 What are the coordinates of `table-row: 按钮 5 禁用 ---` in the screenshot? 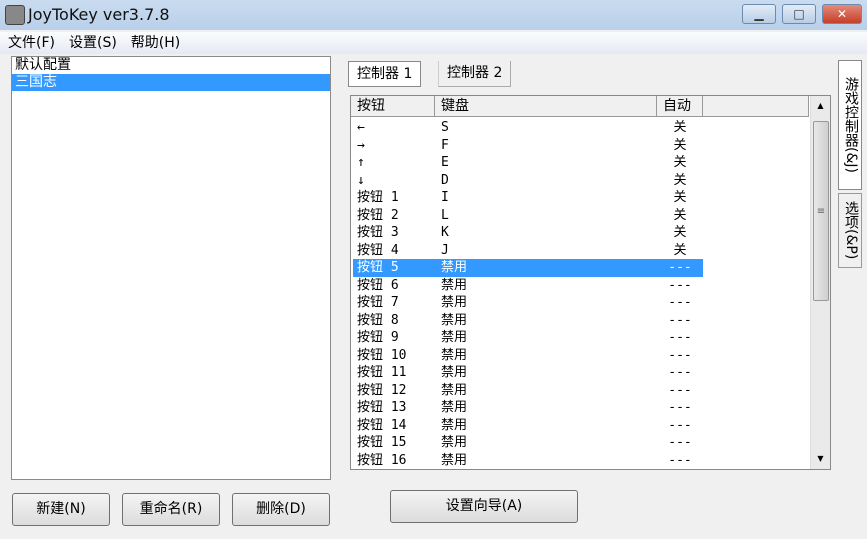 It's located at (528, 268).